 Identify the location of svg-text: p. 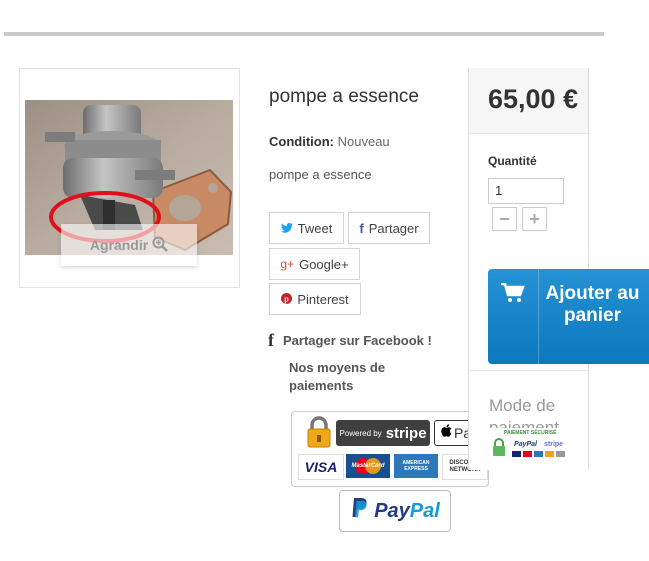
(287, 298).